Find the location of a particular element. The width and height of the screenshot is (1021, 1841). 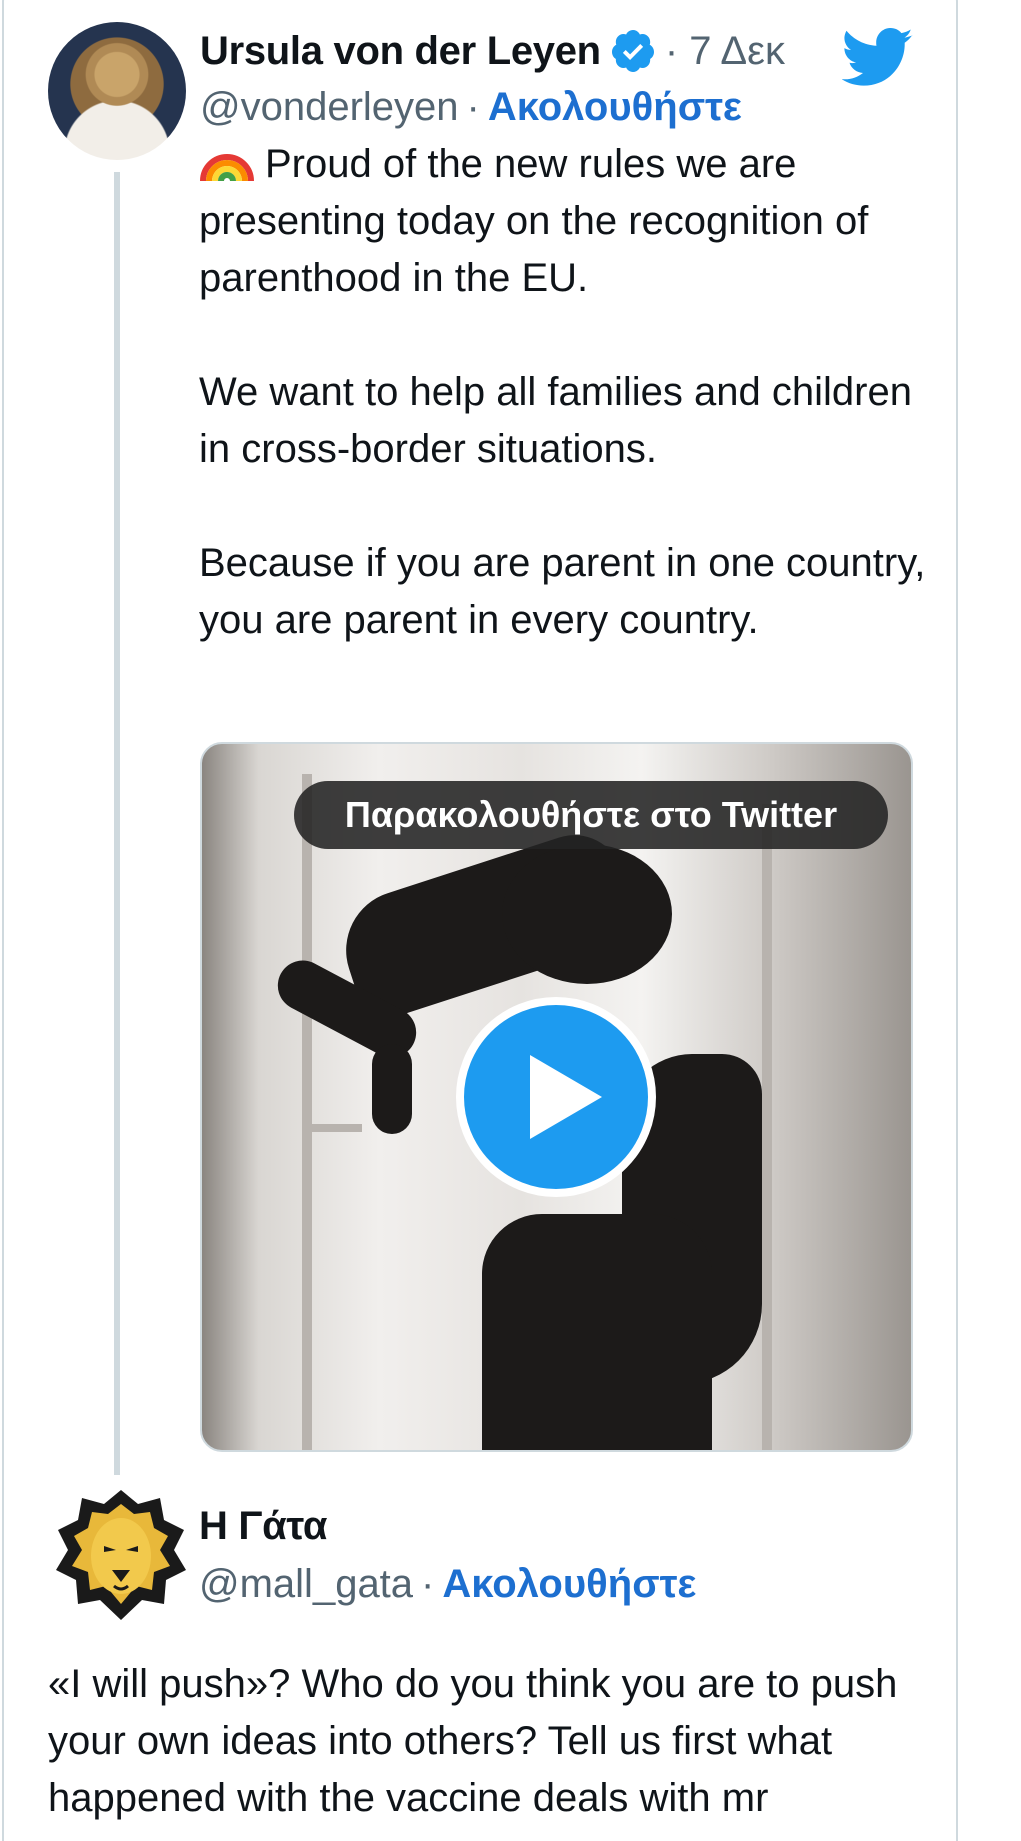

play-icon is located at coordinates (566, 1097).